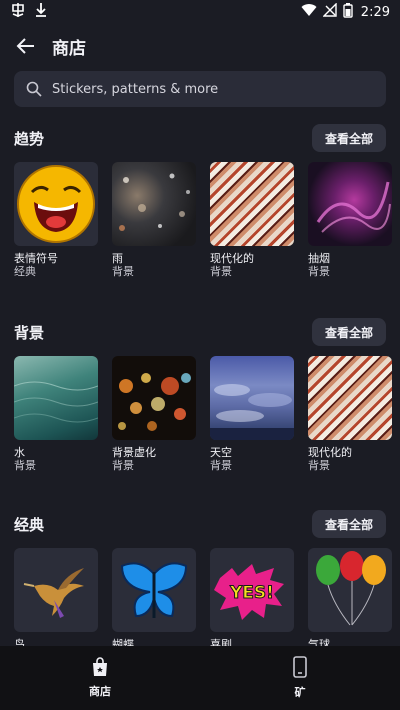 Image resolution: width=400 pixels, height=710 pixels. What do you see at coordinates (329, 11) in the screenshot?
I see `no-signal-icon` at bounding box center [329, 11].